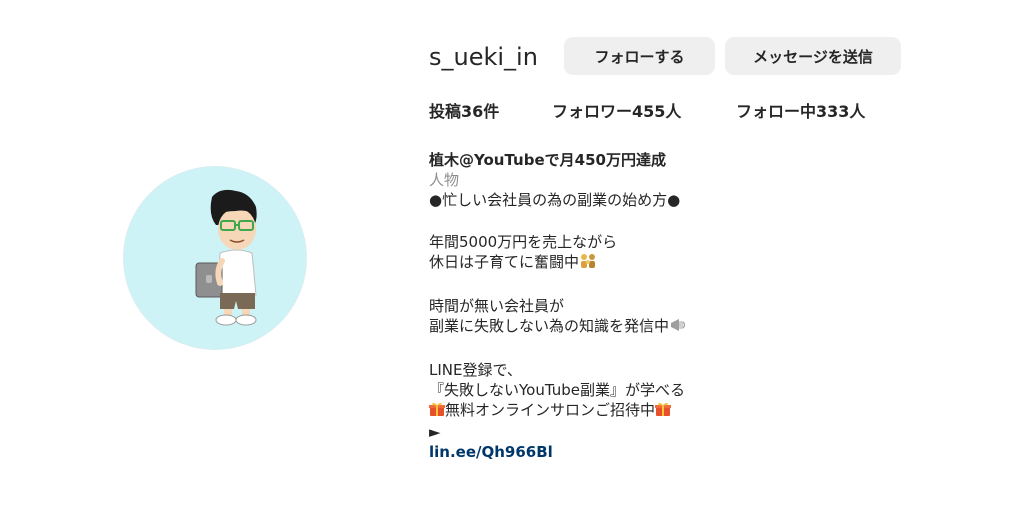 The height and width of the screenshot is (532, 1024). I want to click on play-arrow-icon: ►, so click(435, 432).